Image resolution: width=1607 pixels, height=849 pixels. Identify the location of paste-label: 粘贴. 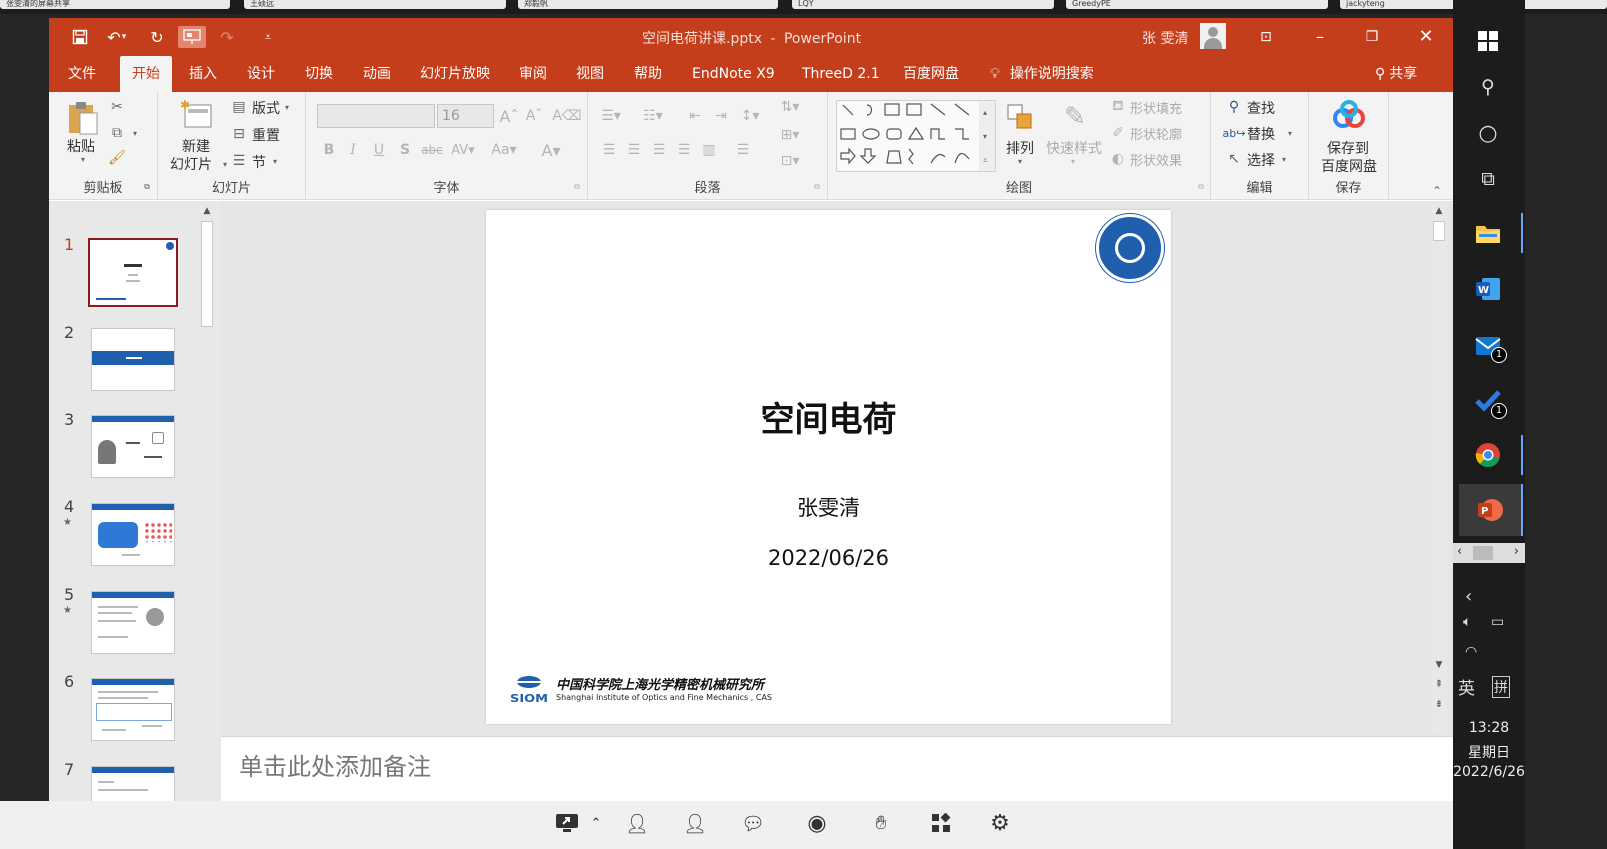
(81, 146).